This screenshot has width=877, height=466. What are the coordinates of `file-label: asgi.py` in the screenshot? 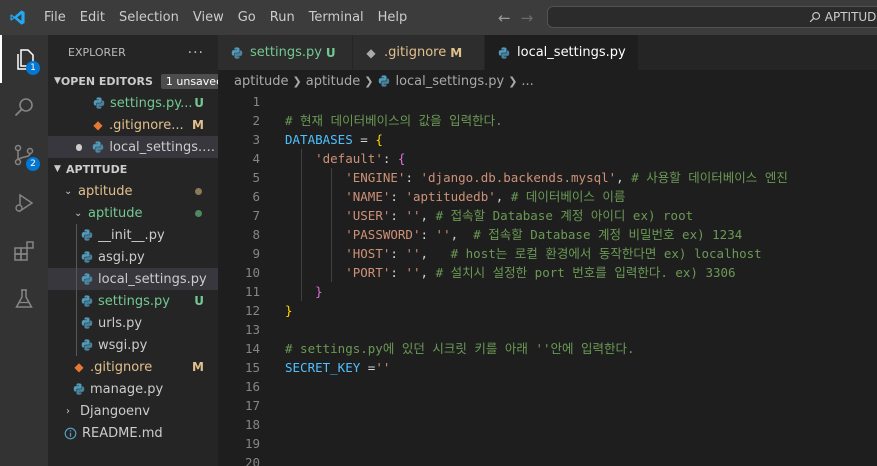 It's located at (121, 257).